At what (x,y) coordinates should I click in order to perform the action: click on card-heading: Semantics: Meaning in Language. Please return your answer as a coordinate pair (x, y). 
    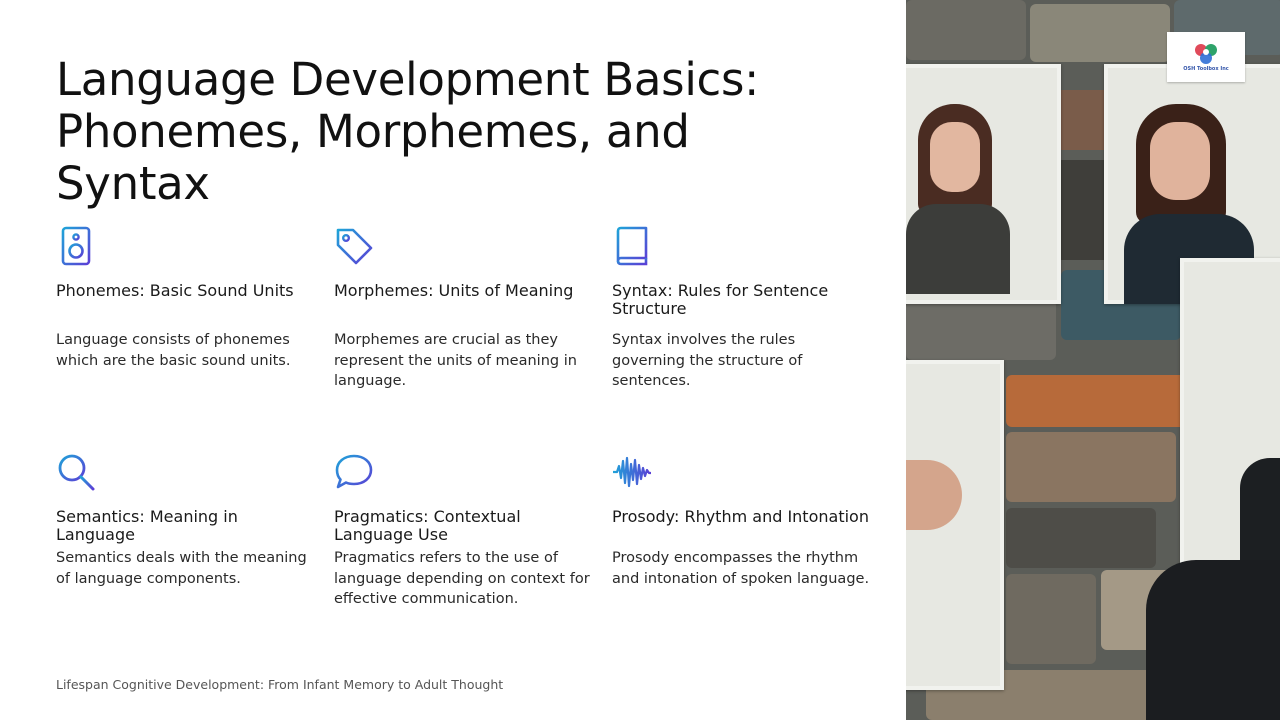
    Looking at the image, I should click on (147, 525).